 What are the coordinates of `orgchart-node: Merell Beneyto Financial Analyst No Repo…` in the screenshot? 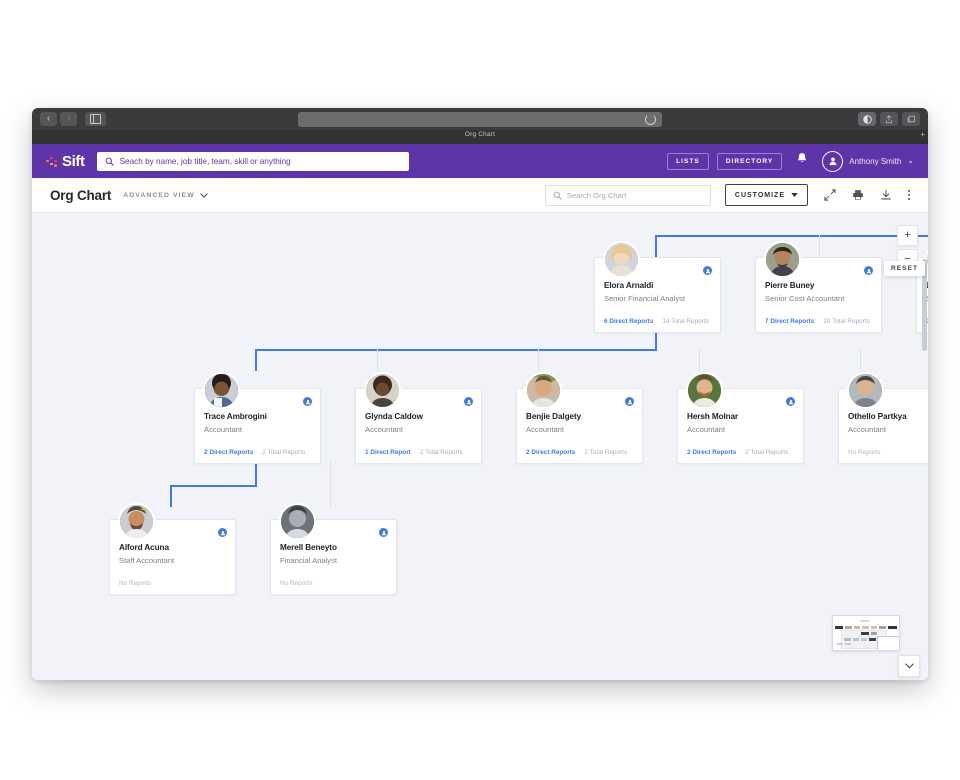 It's located at (333, 549).